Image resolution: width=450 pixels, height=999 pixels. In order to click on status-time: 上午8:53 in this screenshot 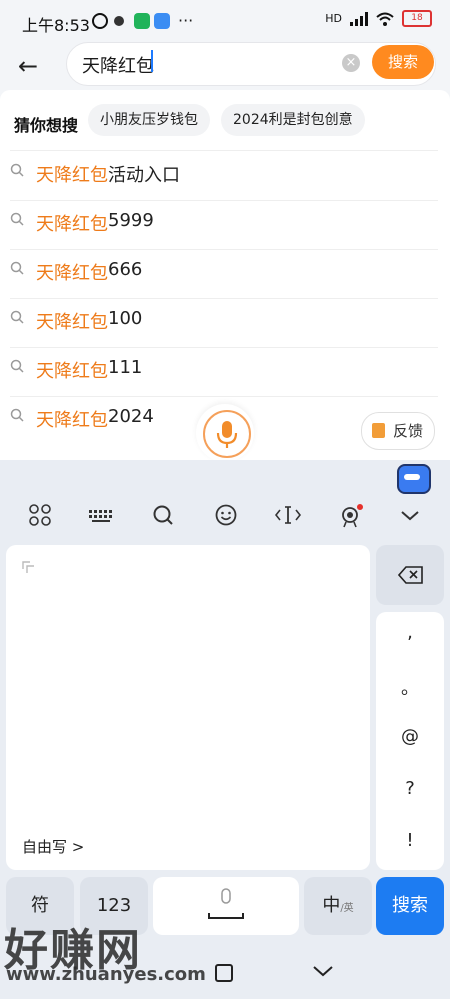, I will do `click(56, 25)`.